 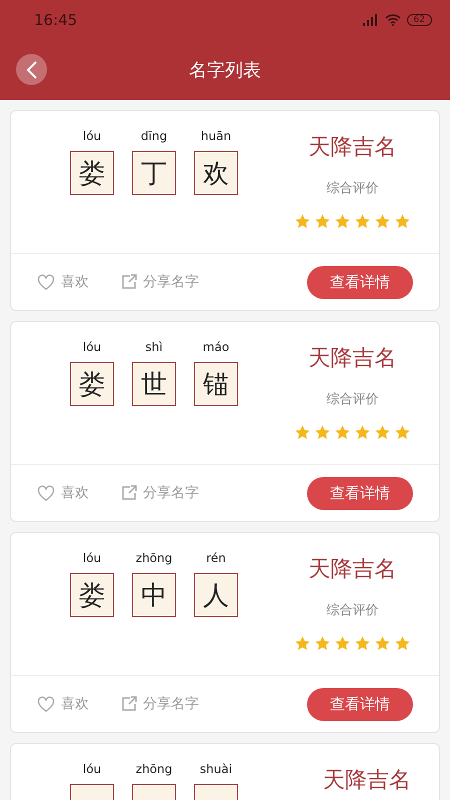 What do you see at coordinates (154, 348) in the screenshot?
I see `pinyin-text: shì` at bounding box center [154, 348].